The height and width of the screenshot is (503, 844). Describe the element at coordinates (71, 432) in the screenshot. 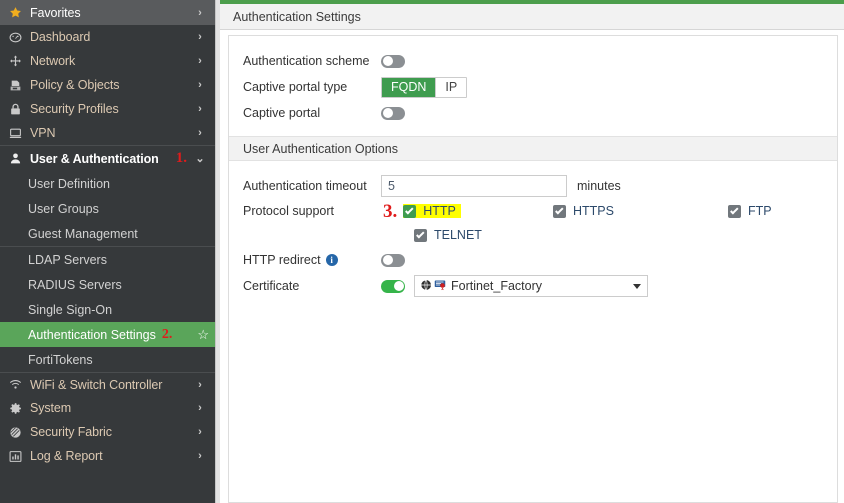

I see `sidebar-item-label: Security Fabric` at that location.